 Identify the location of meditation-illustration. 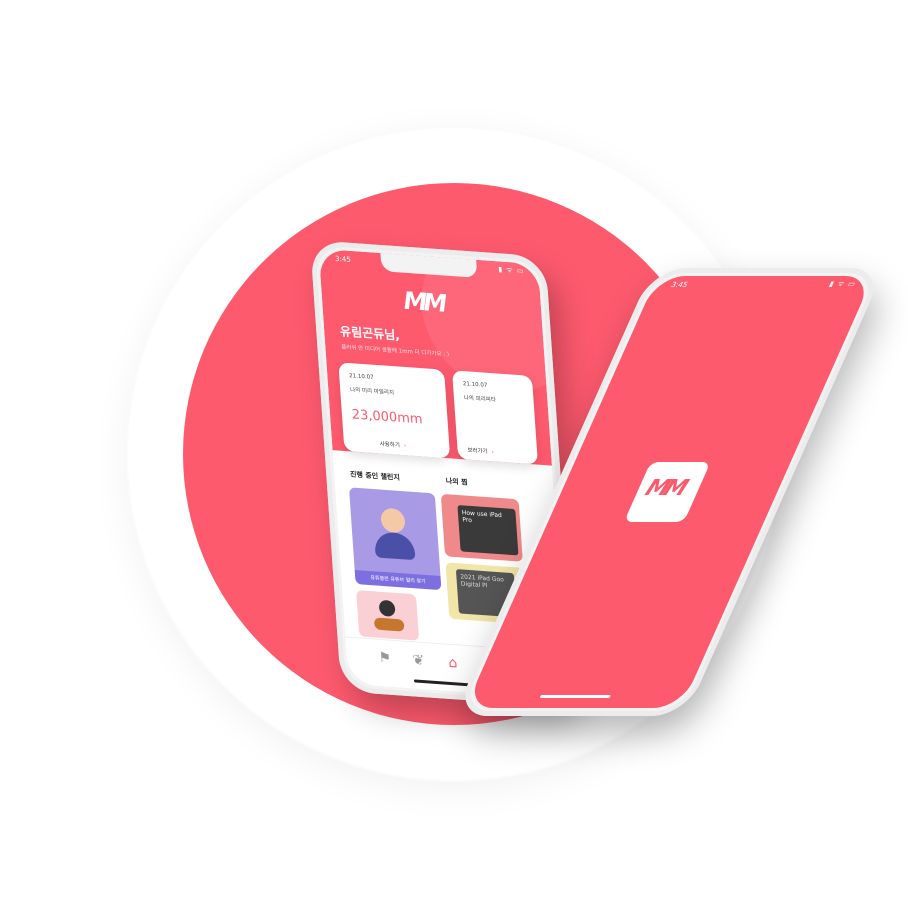
(393, 520).